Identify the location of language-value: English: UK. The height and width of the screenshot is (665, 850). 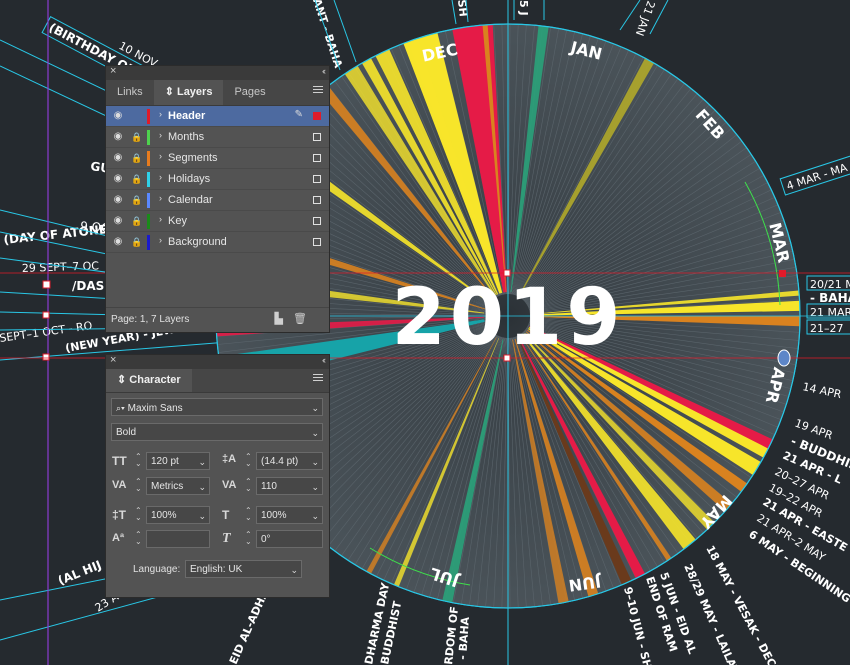
(216, 569).